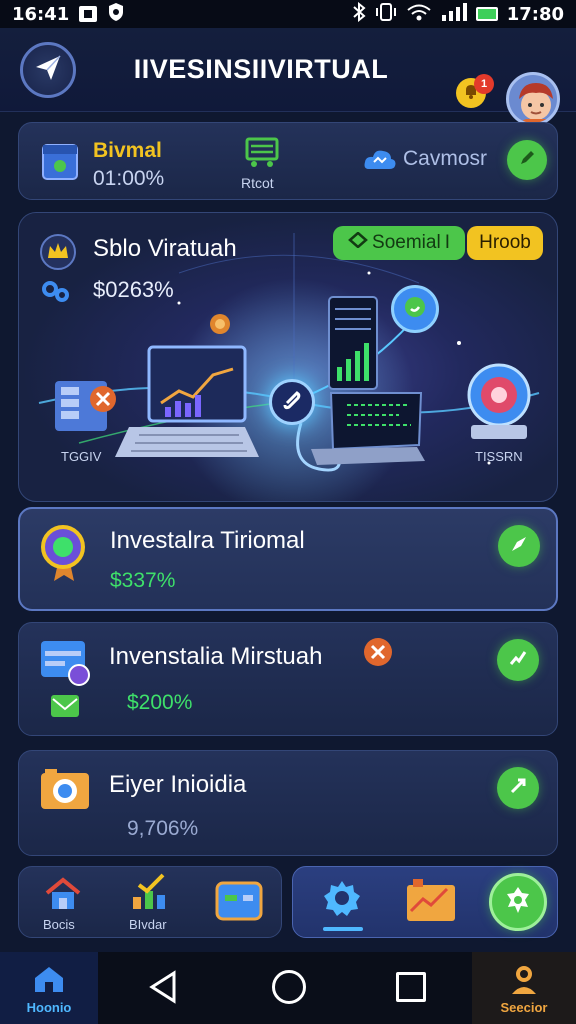 This screenshot has height=1024, width=576. I want to click on star-badge-icon, so click(518, 902).